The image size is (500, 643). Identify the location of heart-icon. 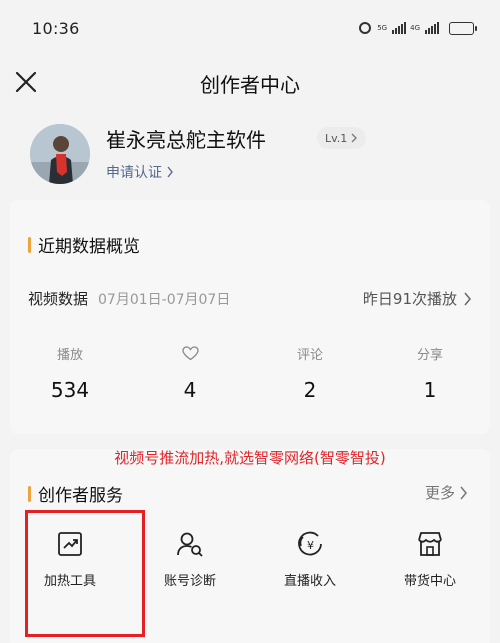
(190, 353).